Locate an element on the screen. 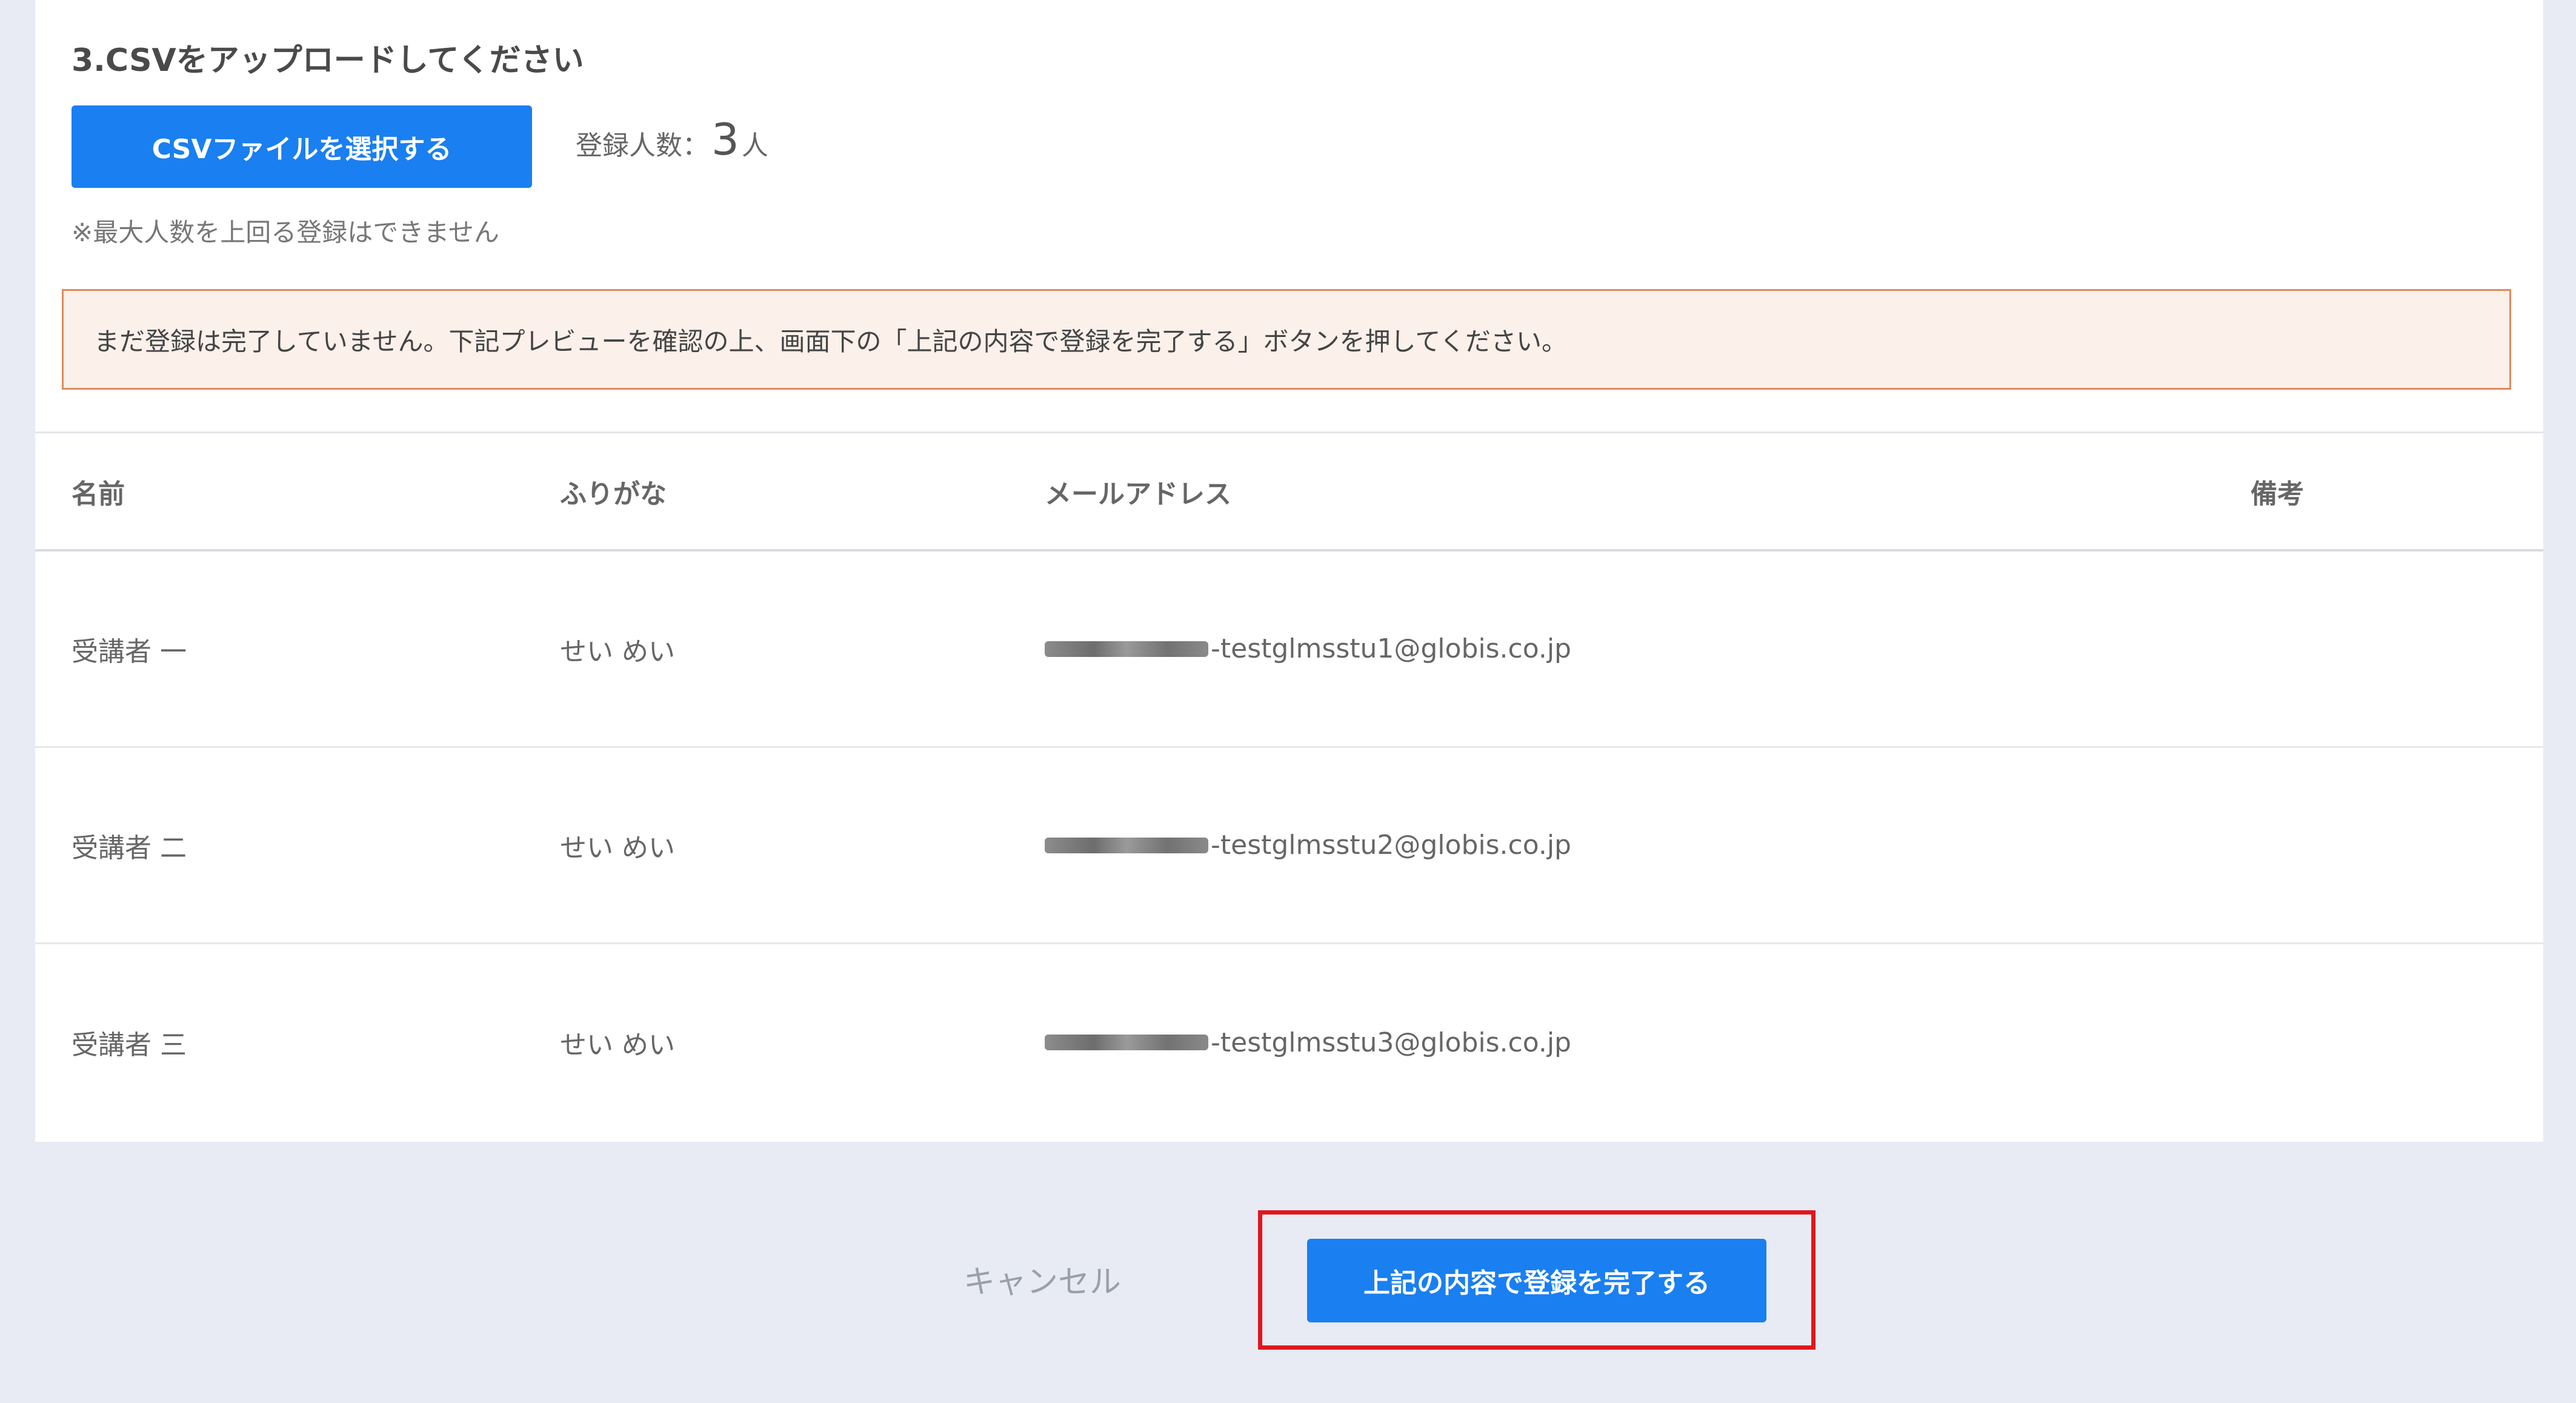 The width and height of the screenshot is (2576, 1403). cancel-link: キャンセル is located at coordinates (1042, 1279).